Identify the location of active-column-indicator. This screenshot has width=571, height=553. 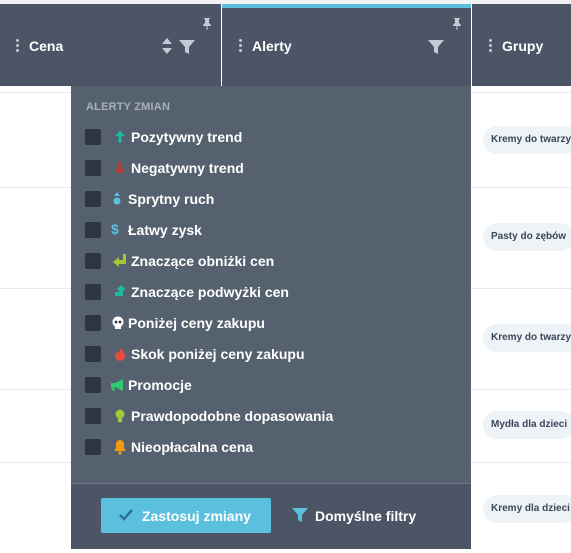
(346, 6).